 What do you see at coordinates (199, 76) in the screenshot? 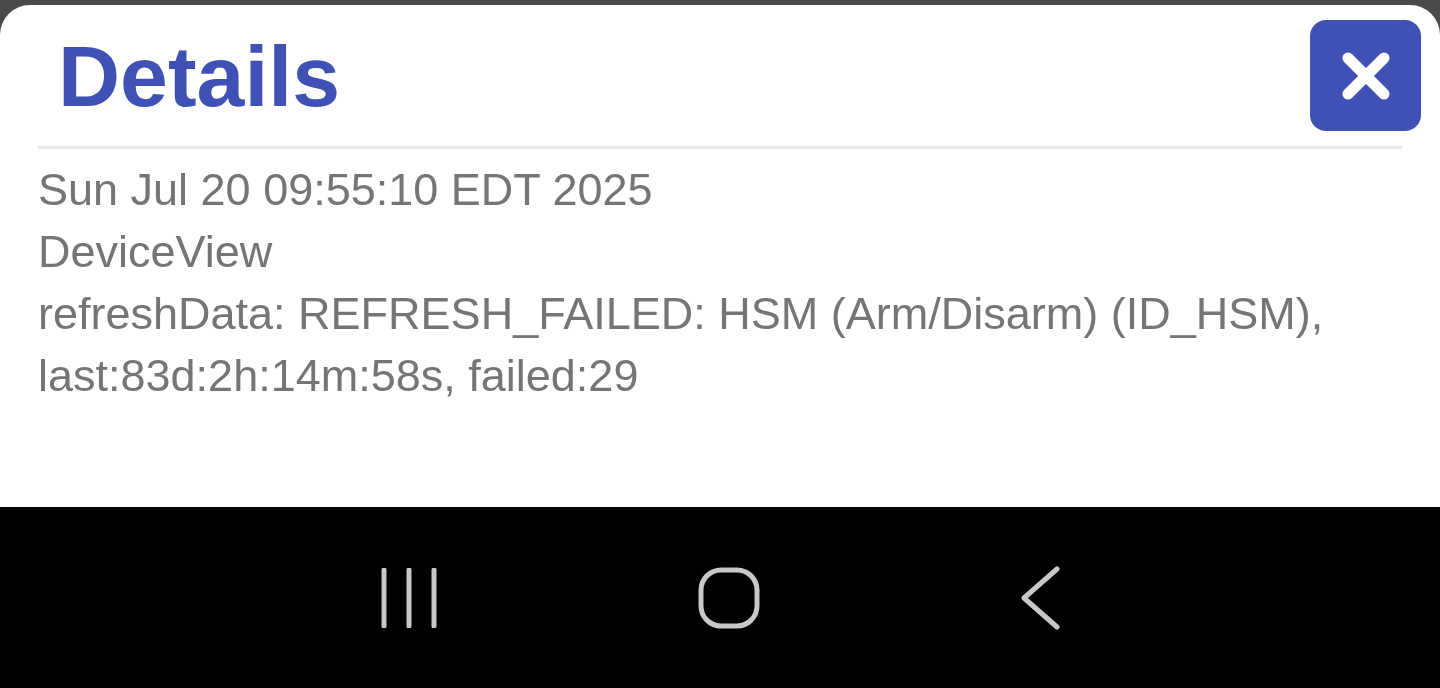
I see `dialog-title: Details` at bounding box center [199, 76].